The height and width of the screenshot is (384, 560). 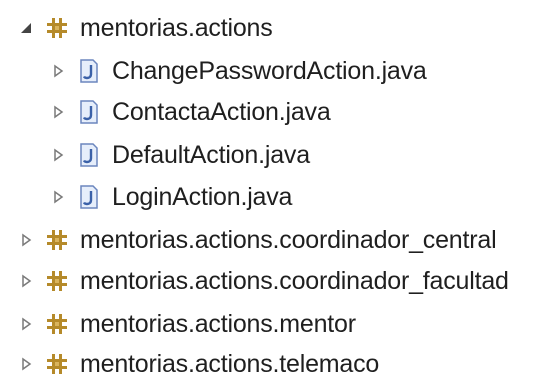 I want to click on tree-item-mentorias-actions-telemaco: mentorias.actions.telemaco, so click(x=198, y=364).